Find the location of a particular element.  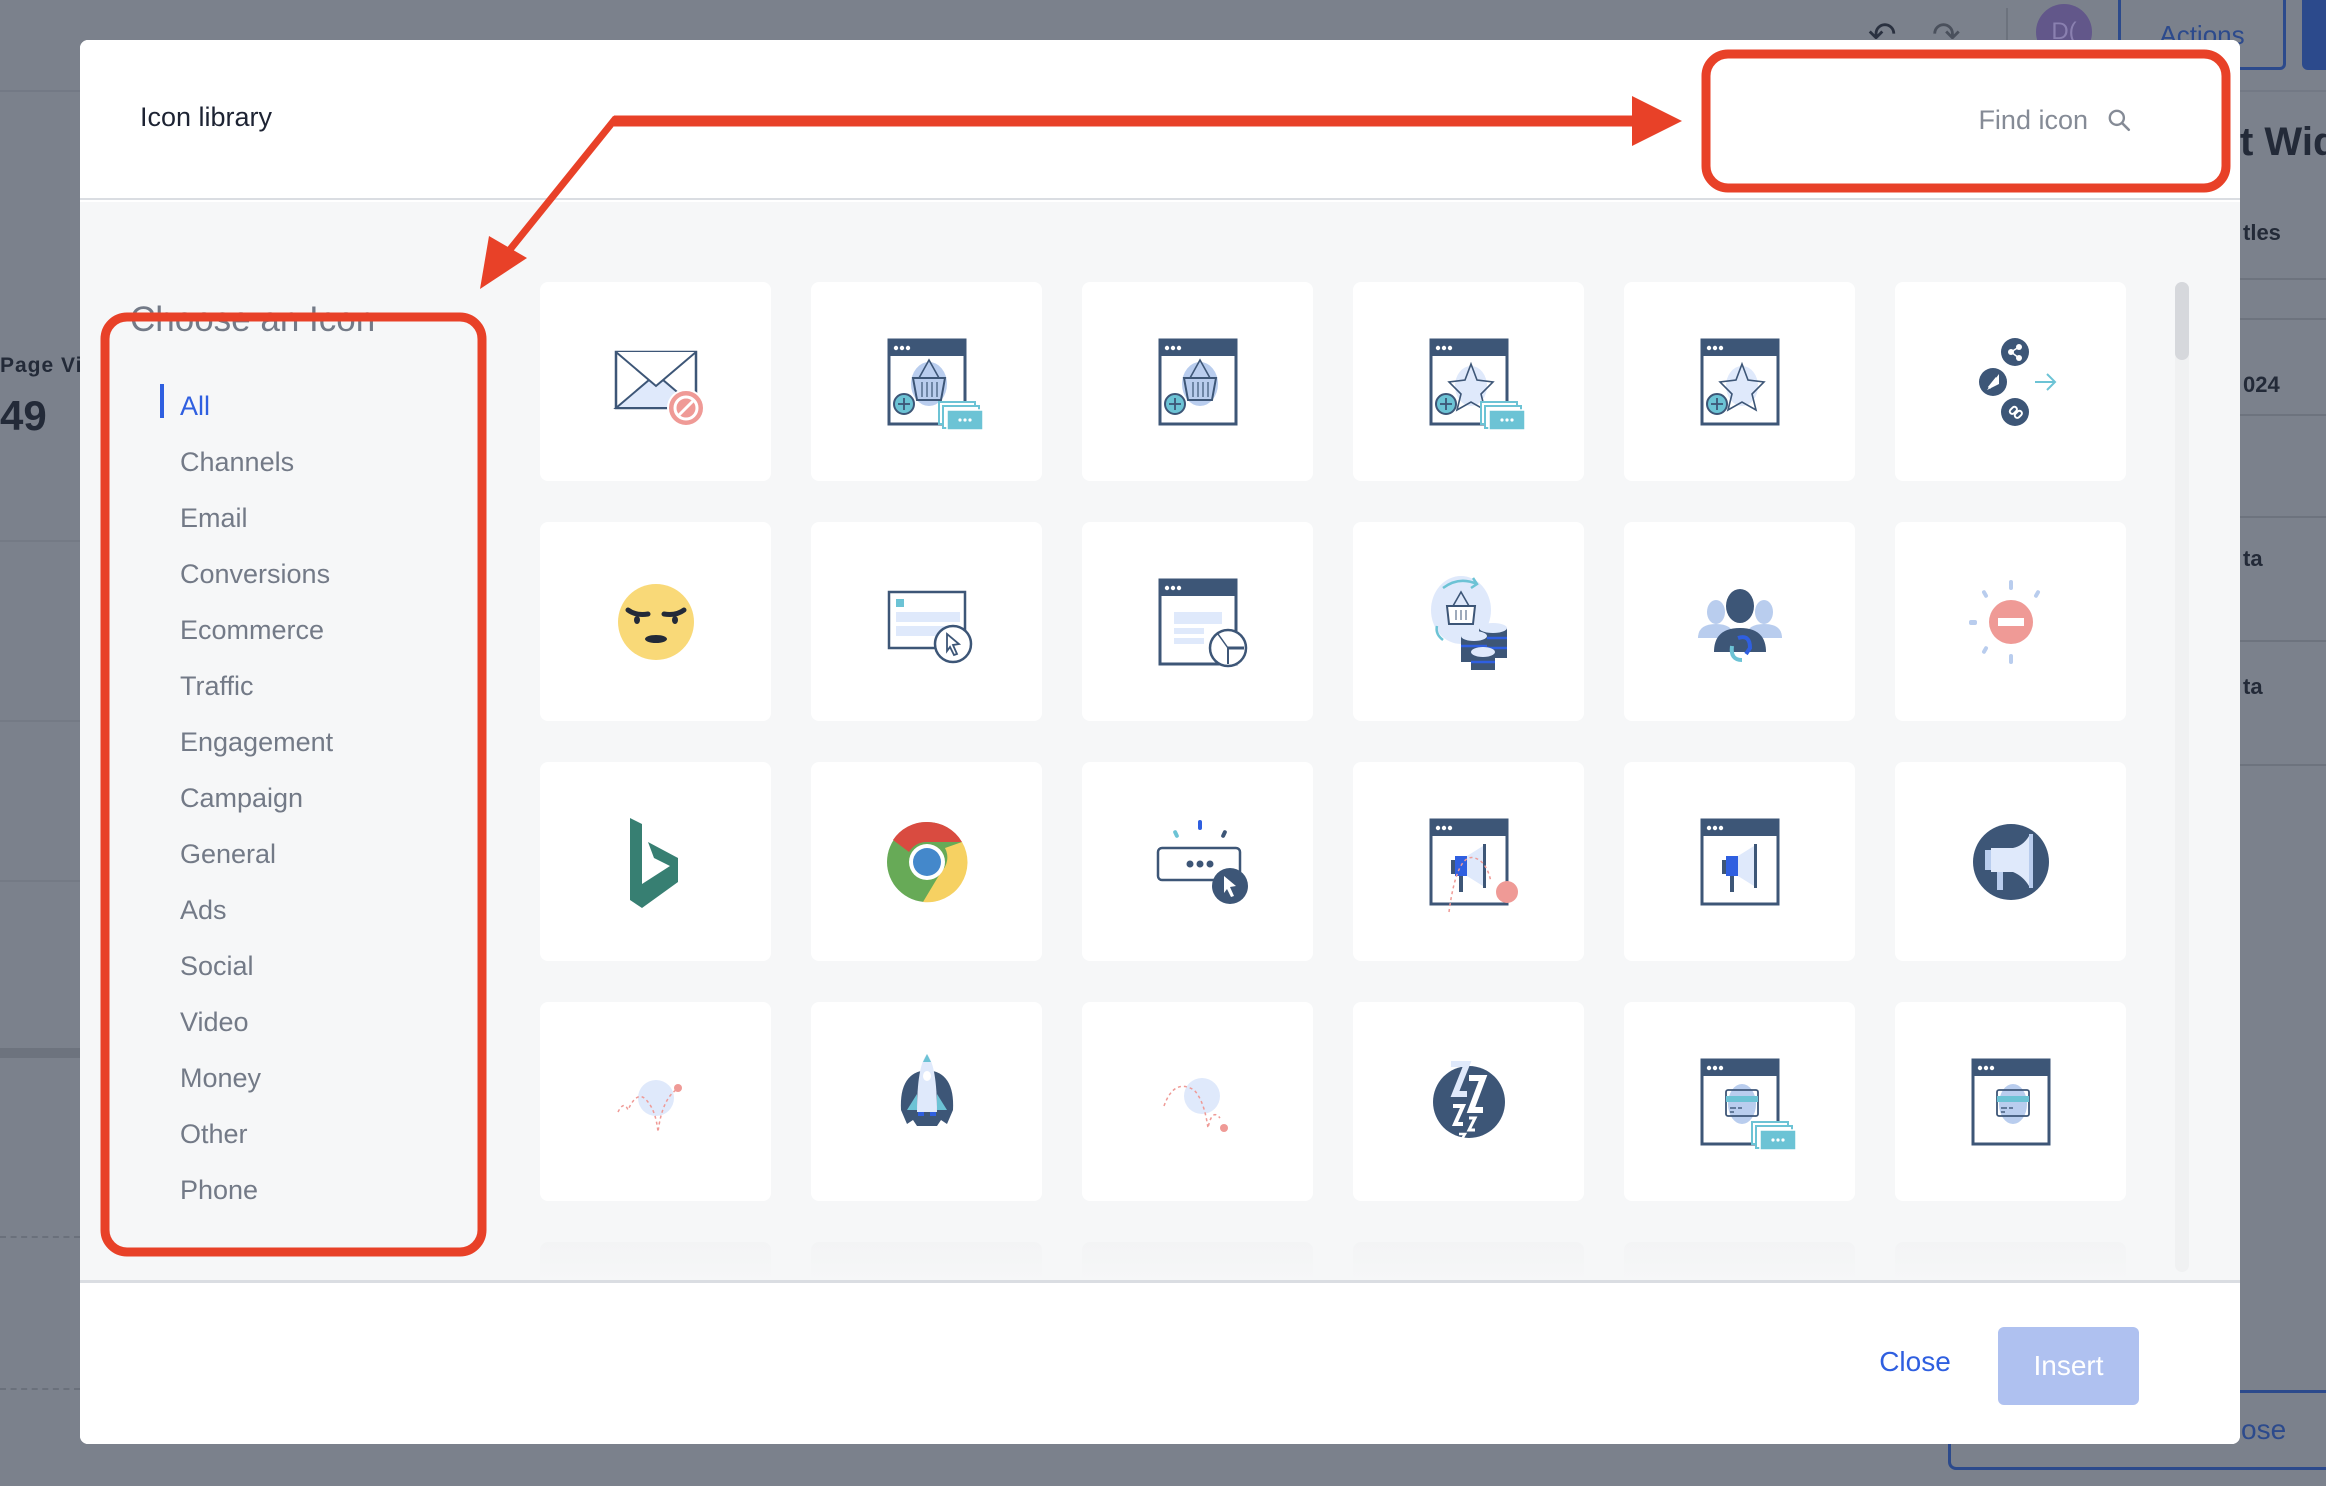

category-social: Social is located at coordinates (256, 966).